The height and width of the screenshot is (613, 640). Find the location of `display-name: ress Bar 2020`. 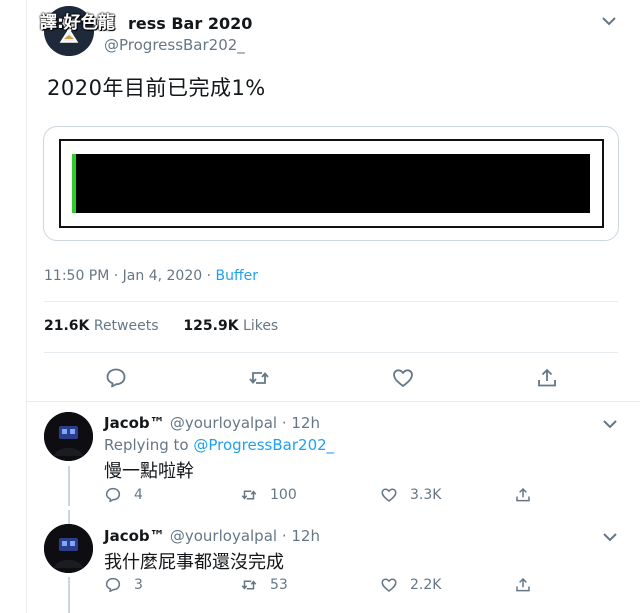

display-name: ress Bar 2020 is located at coordinates (190, 23).